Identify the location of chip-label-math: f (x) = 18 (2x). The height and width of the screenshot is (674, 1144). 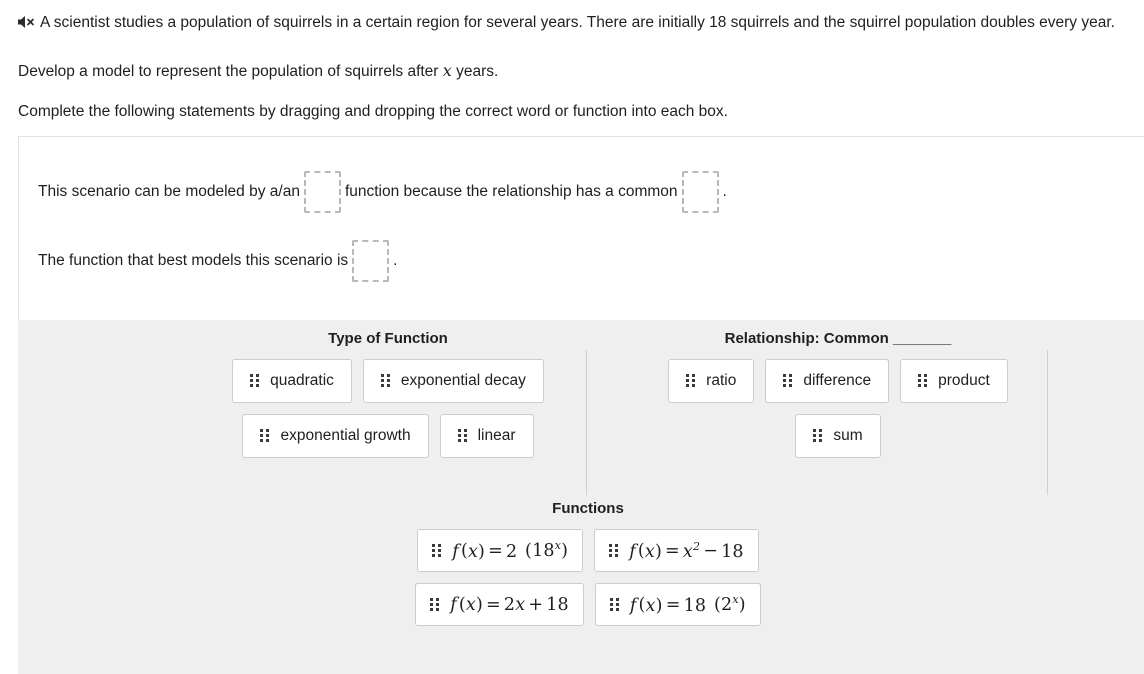
(687, 604).